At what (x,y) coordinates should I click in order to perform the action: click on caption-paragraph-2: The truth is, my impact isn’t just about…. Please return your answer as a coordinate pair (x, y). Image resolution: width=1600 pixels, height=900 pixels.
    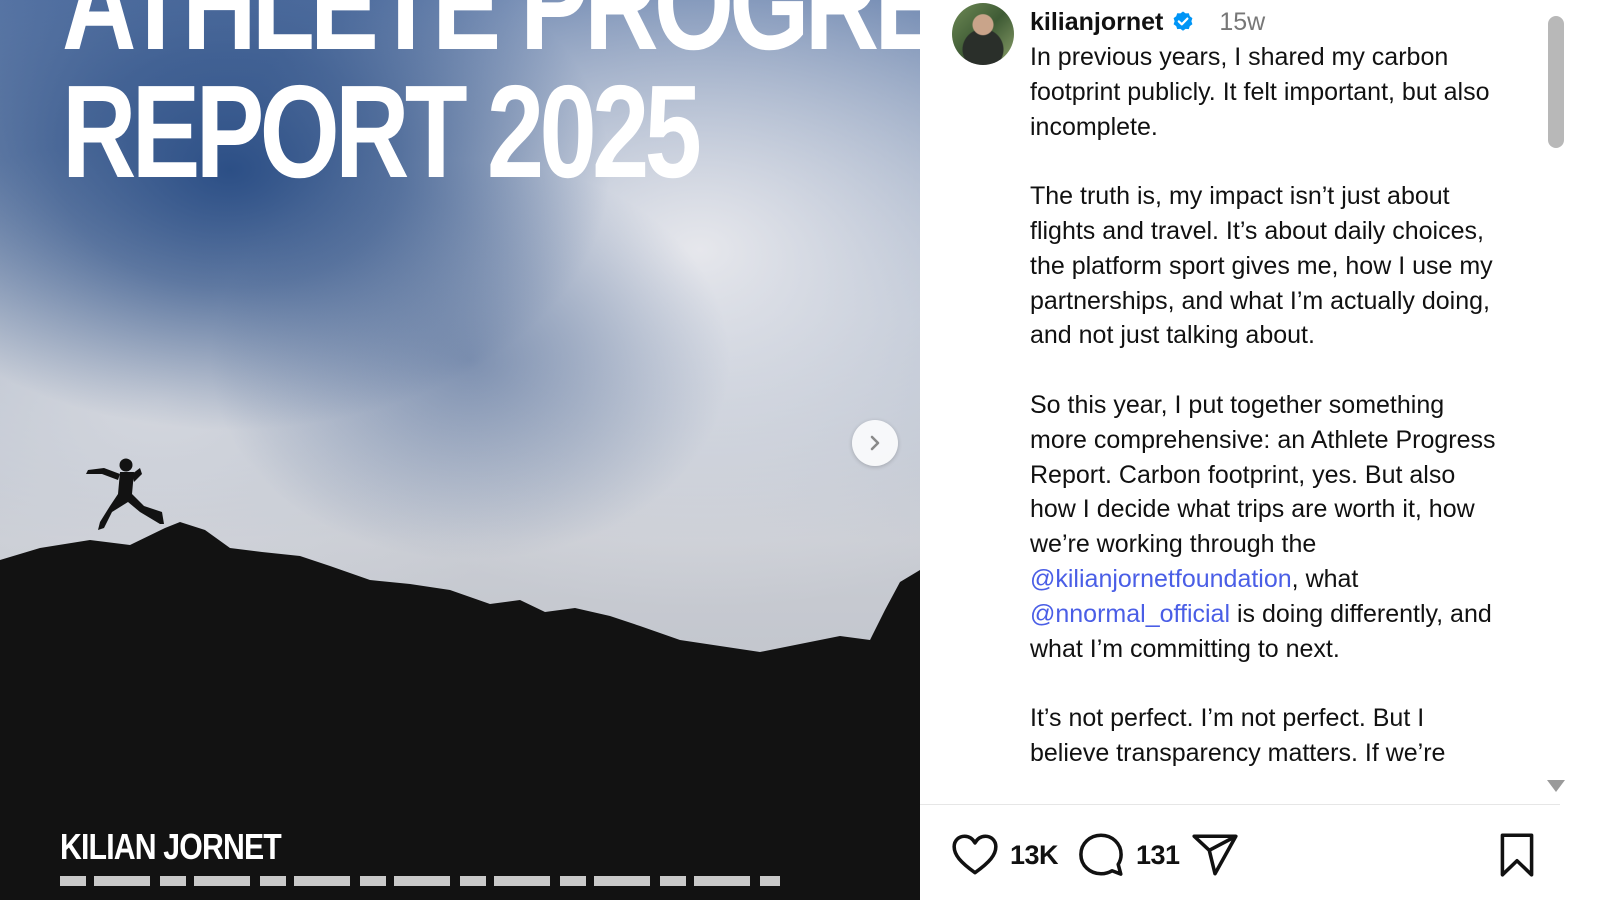
    Looking at the image, I should click on (1261, 266).